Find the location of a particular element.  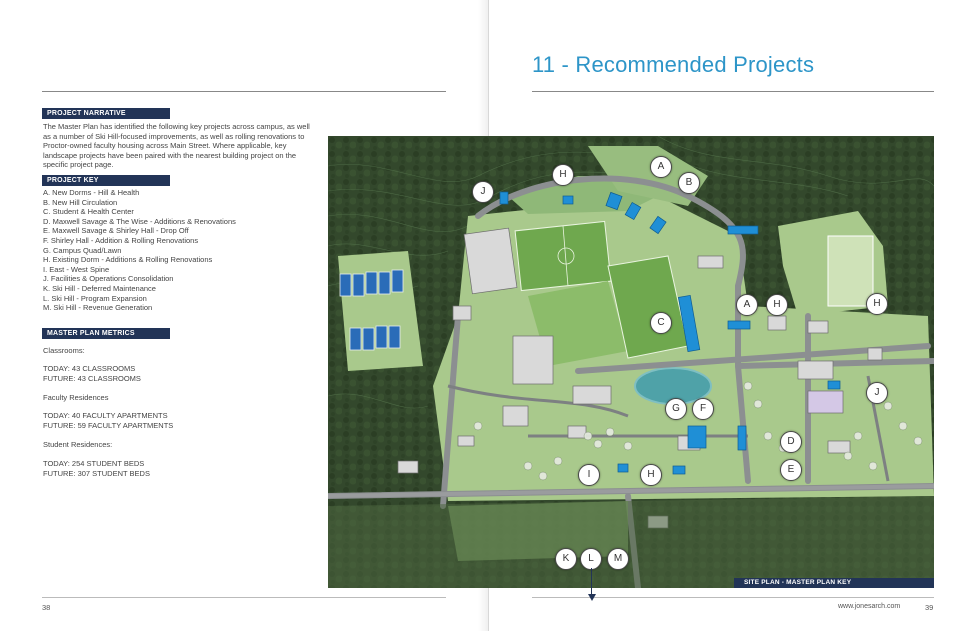

project-key-item: B. New Hill Circulation is located at coordinates (80, 202).